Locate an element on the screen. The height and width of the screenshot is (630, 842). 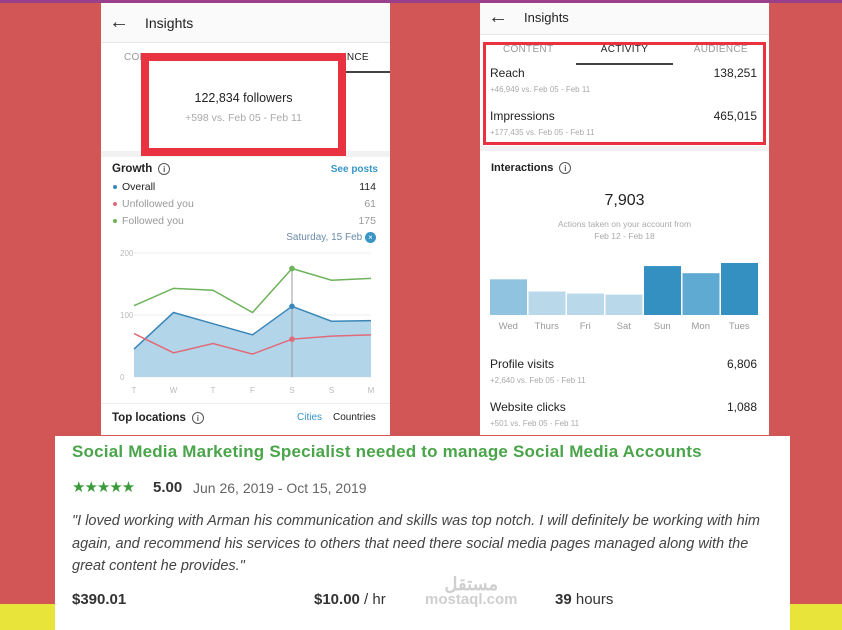
legend-followed: Followed you is located at coordinates (153, 221).